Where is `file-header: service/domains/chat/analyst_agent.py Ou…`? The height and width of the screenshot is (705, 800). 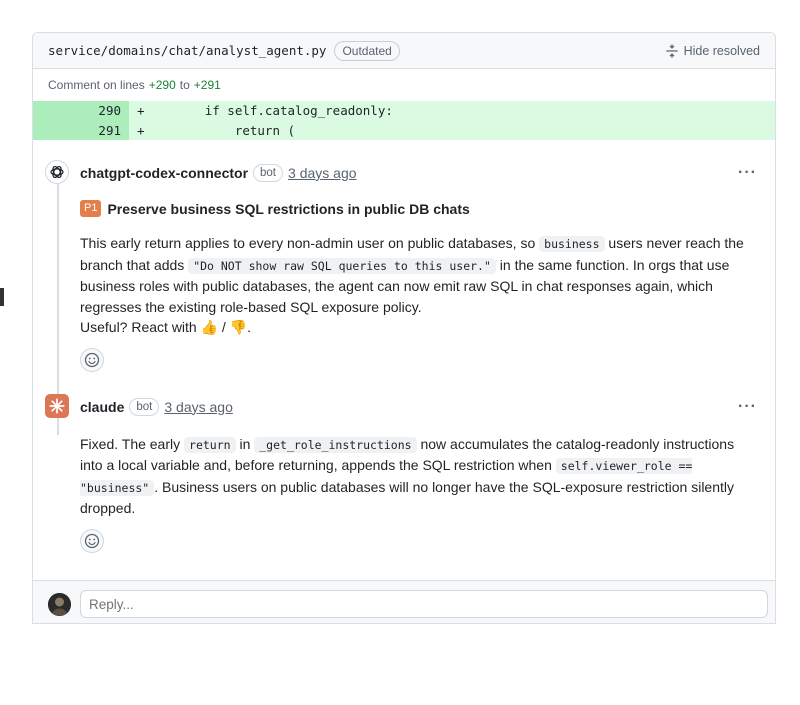
file-header: service/domains/chat/analyst_agent.py Ou… is located at coordinates (404, 51).